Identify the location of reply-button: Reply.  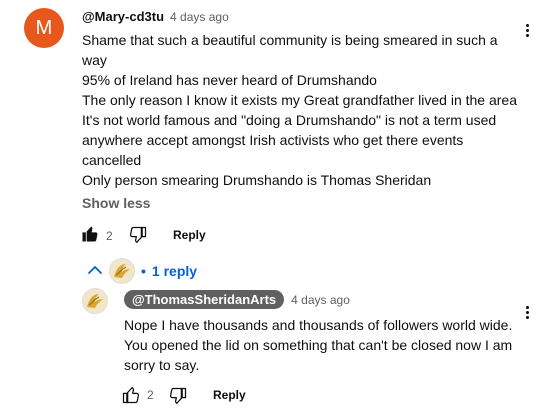
(189, 235).